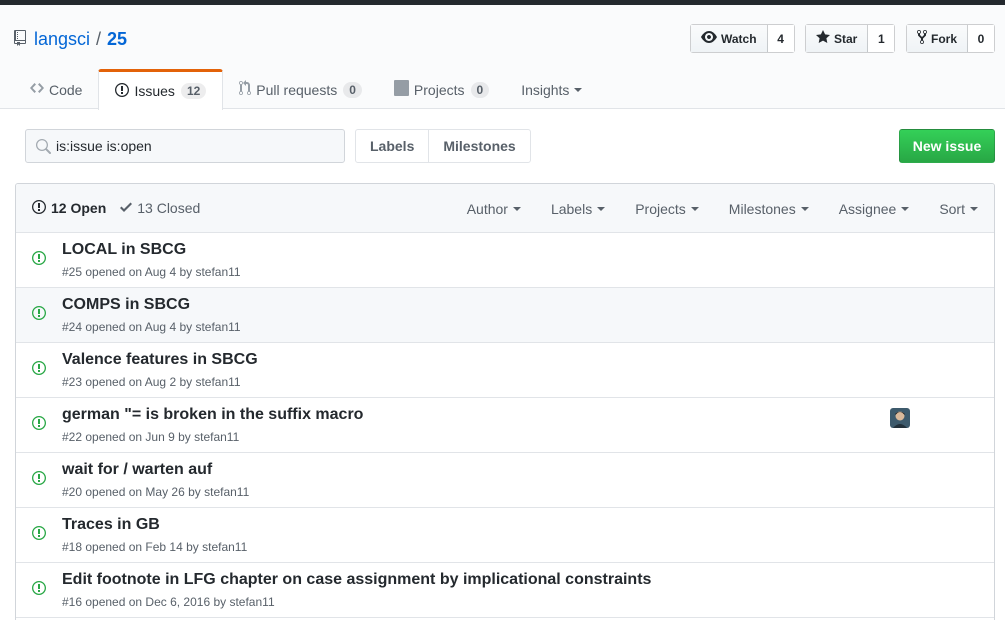 The width and height of the screenshot is (1005, 620). I want to click on watch-label: Watch, so click(739, 38).